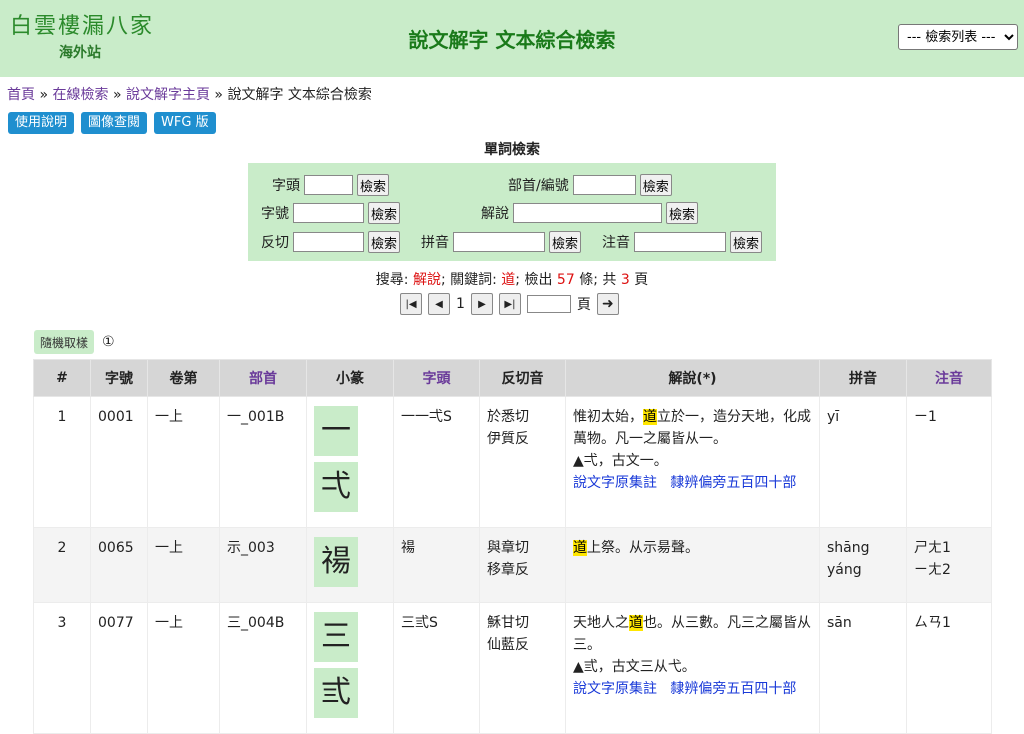  I want to click on row-bushou: 一_001B, so click(263, 462).